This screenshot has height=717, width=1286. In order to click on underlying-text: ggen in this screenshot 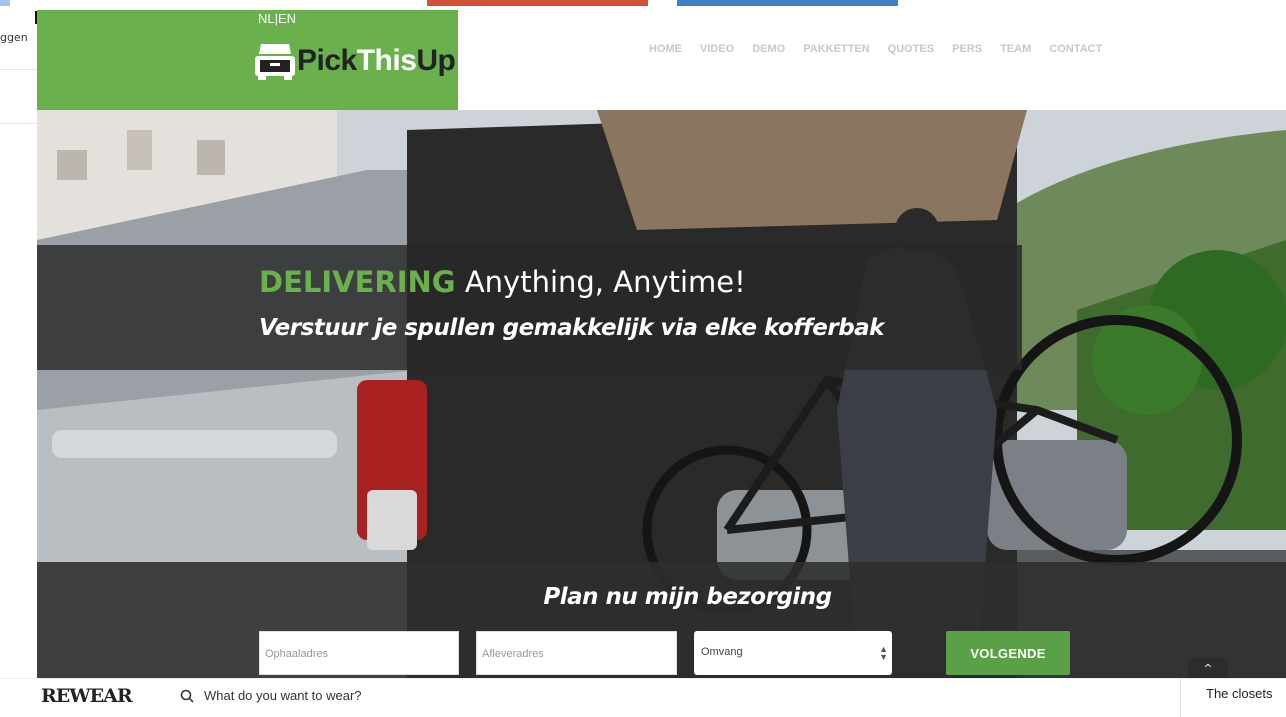, I will do `click(14, 37)`.